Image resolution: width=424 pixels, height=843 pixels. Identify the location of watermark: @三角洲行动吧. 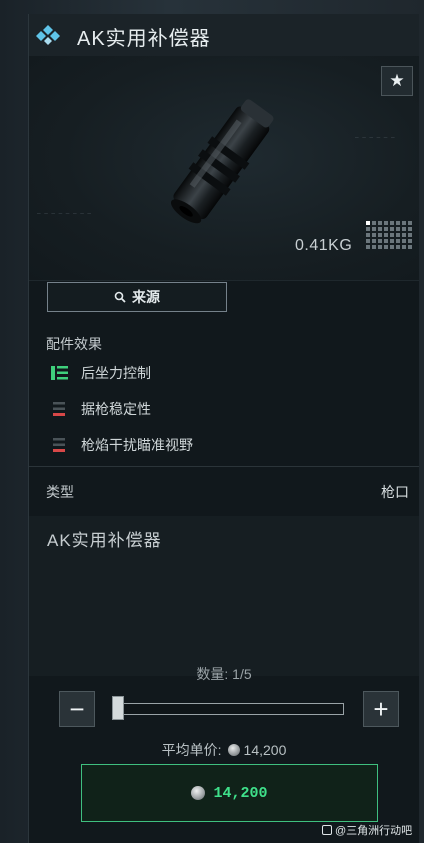
(367, 830).